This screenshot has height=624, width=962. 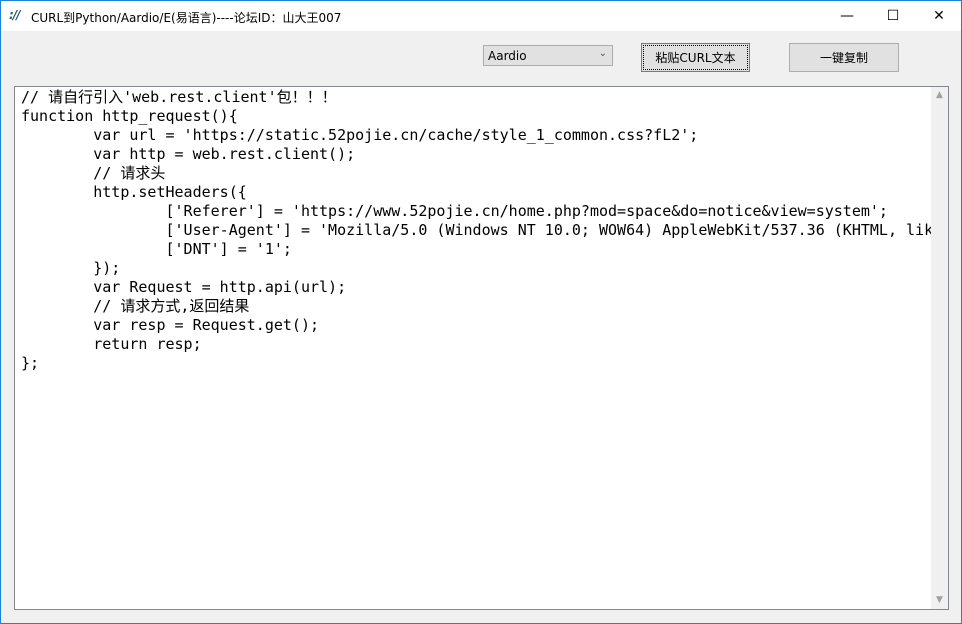 I want to click on chevron-down-icon: ⌄, so click(x=602, y=53).